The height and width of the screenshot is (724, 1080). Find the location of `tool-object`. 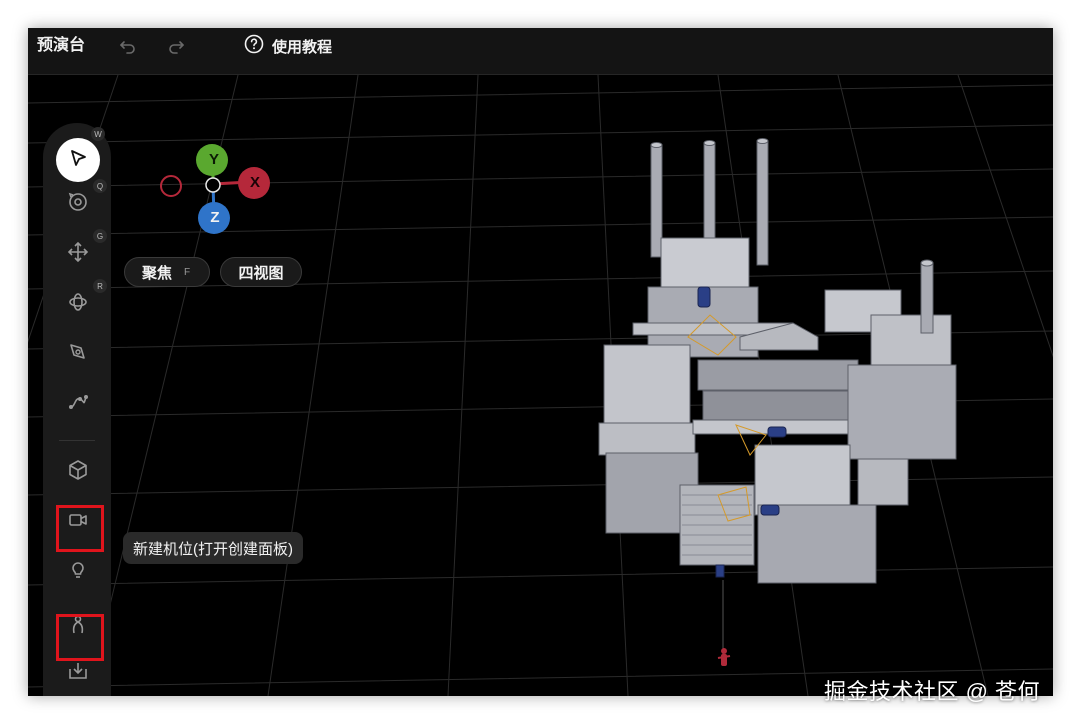

tool-object is located at coordinates (78, 472).